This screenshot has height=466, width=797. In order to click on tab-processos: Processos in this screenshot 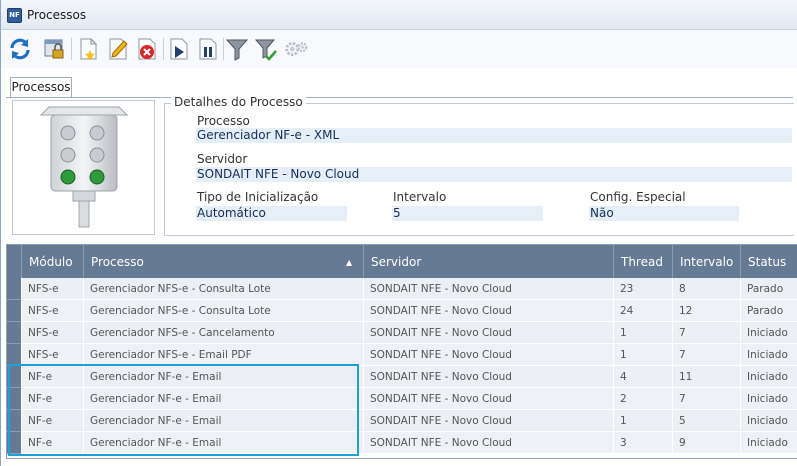, I will do `click(41, 87)`.